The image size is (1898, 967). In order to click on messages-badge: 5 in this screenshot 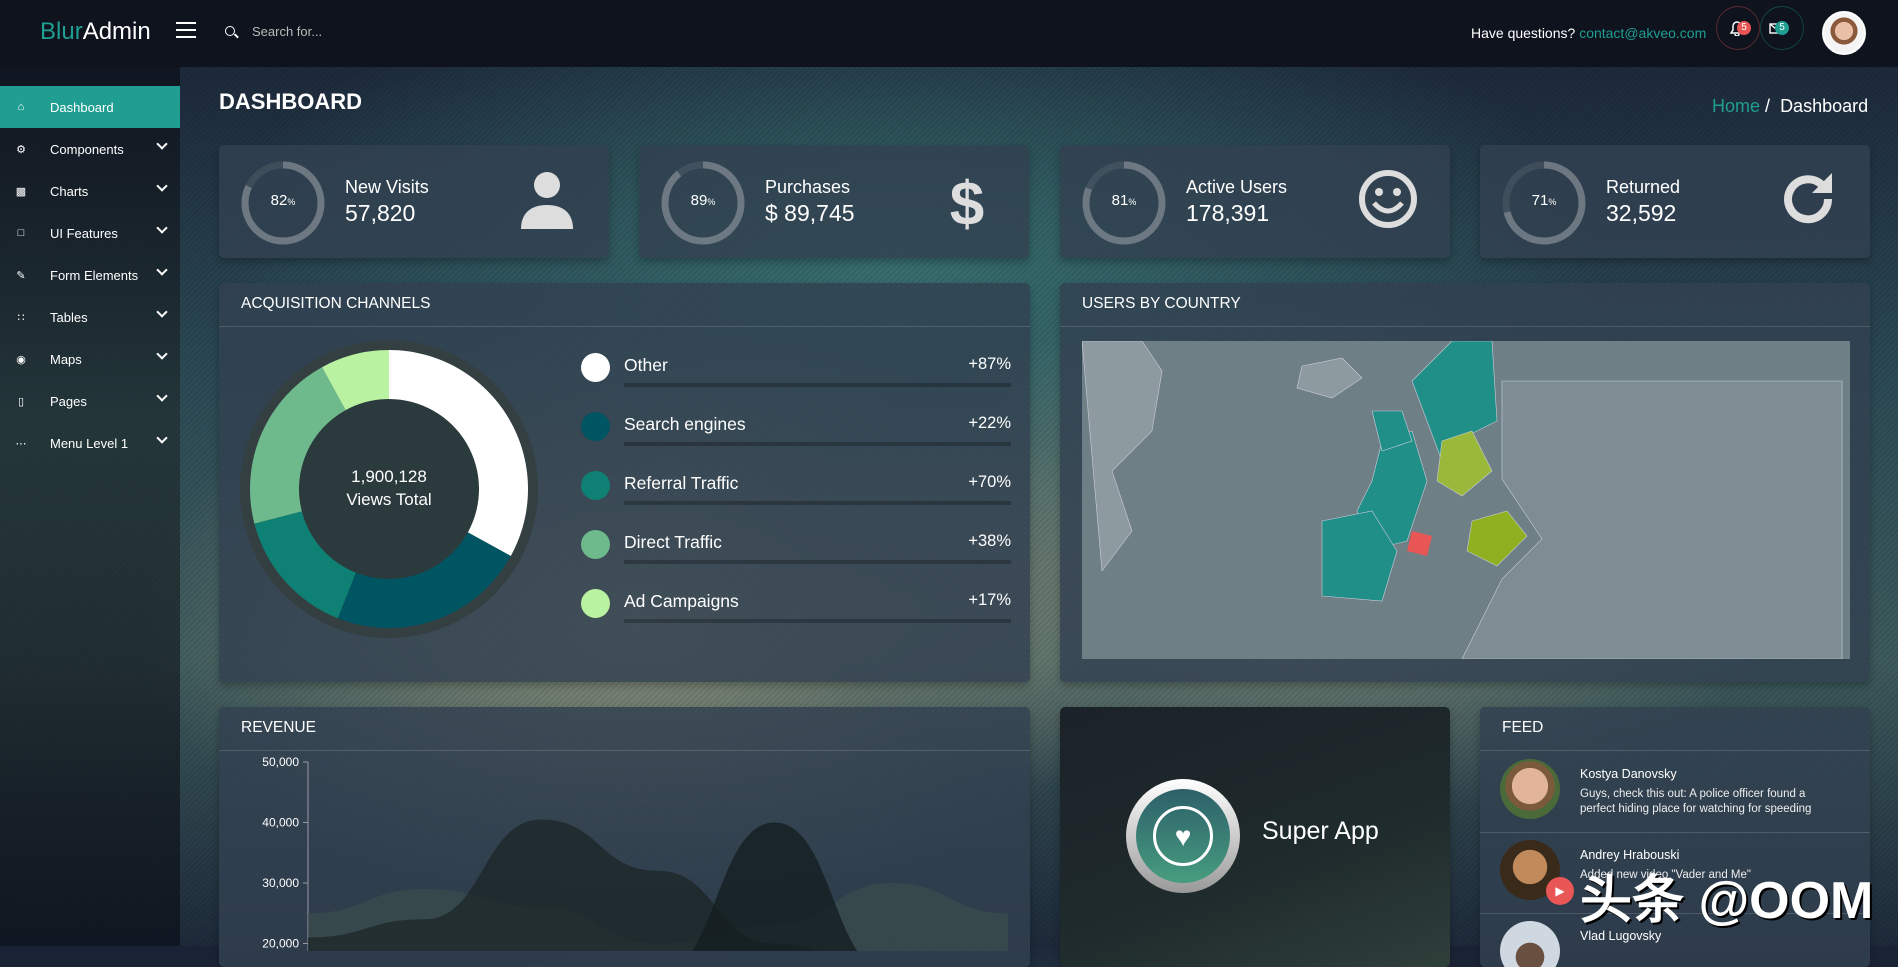, I will do `click(1782, 28)`.